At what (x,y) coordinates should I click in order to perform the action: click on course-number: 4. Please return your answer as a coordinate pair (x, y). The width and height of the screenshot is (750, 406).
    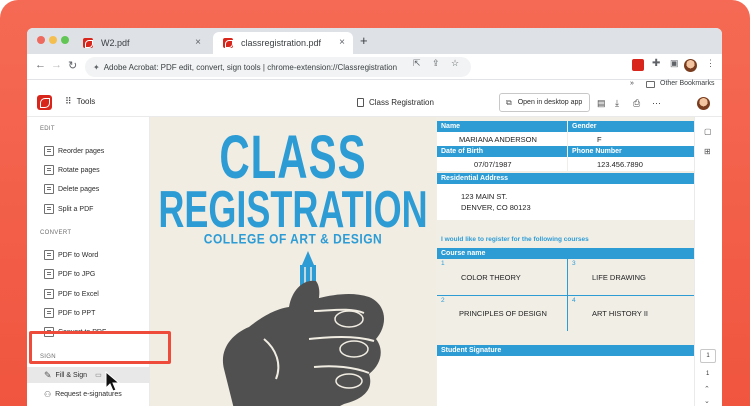
    Looking at the image, I should click on (574, 300).